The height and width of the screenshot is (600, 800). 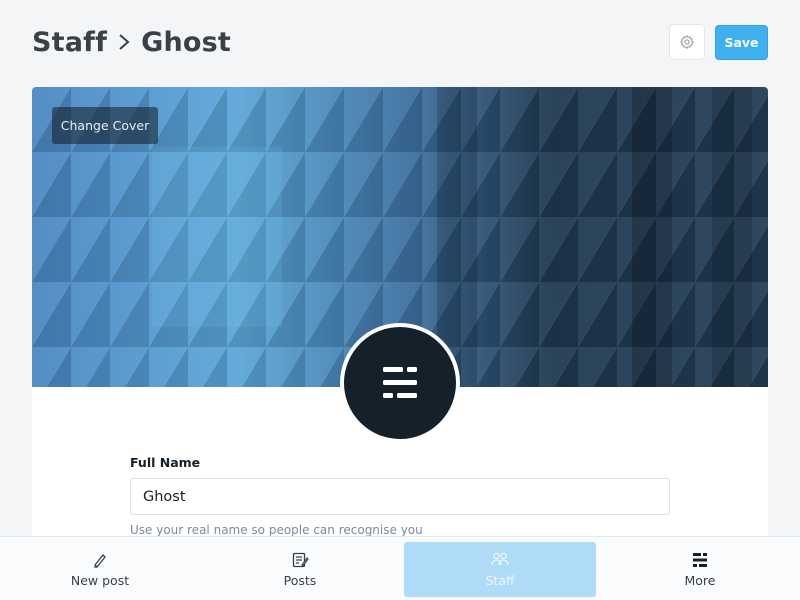 I want to click on bottom-nav: New post Posts Staff More, so click(x=400, y=568).